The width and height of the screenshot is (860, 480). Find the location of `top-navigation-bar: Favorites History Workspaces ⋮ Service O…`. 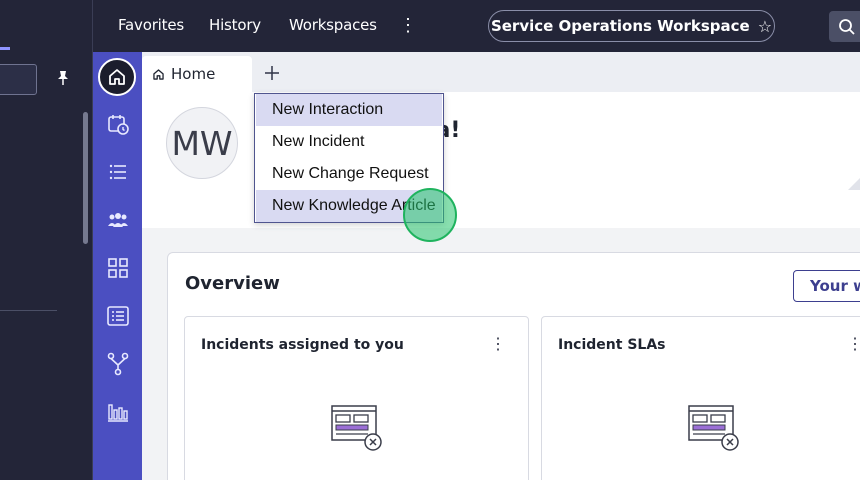

top-navigation-bar: Favorites History Workspaces ⋮ Service O… is located at coordinates (430, 26).